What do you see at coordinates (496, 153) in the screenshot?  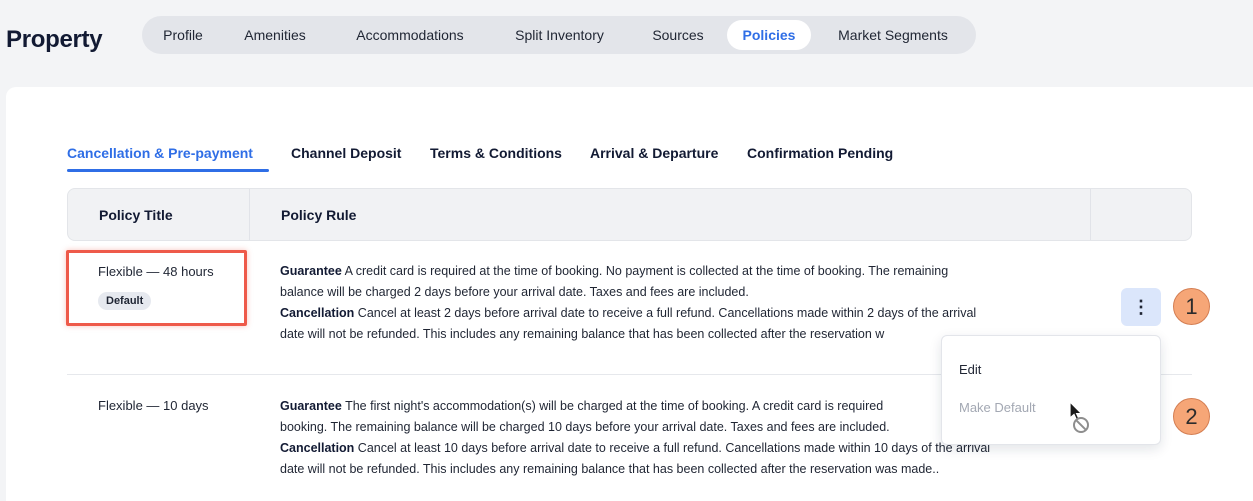 I see `subtab-terms-conditions: Terms & Conditions` at bounding box center [496, 153].